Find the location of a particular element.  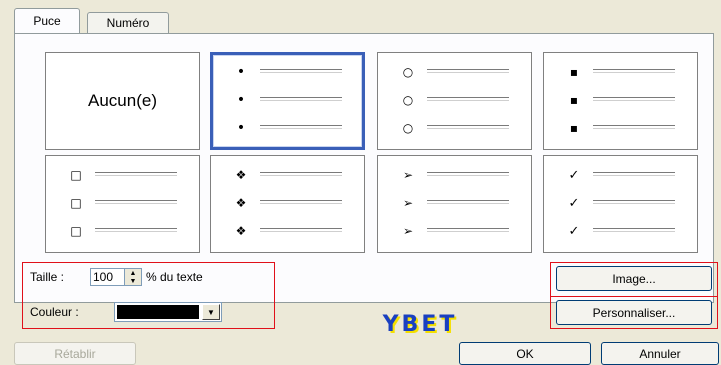

size-label: Taille : is located at coordinates (47, 277).